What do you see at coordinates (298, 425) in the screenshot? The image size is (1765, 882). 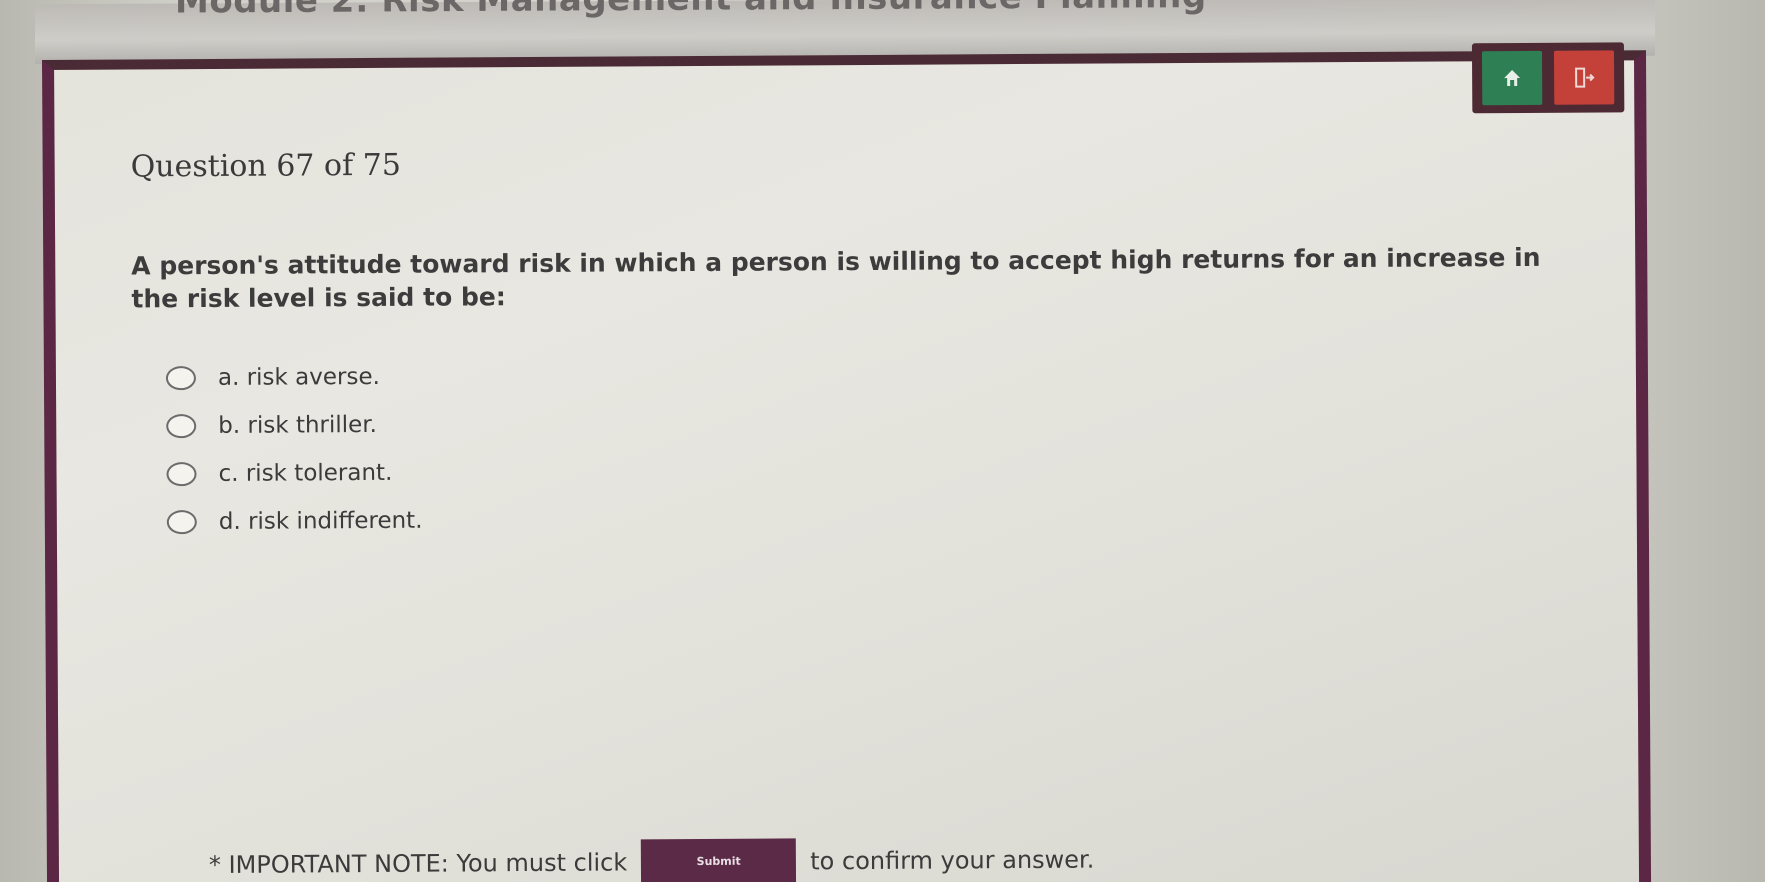 I see `option-label: b. risk thriller.` at bounding box center [298, 425].